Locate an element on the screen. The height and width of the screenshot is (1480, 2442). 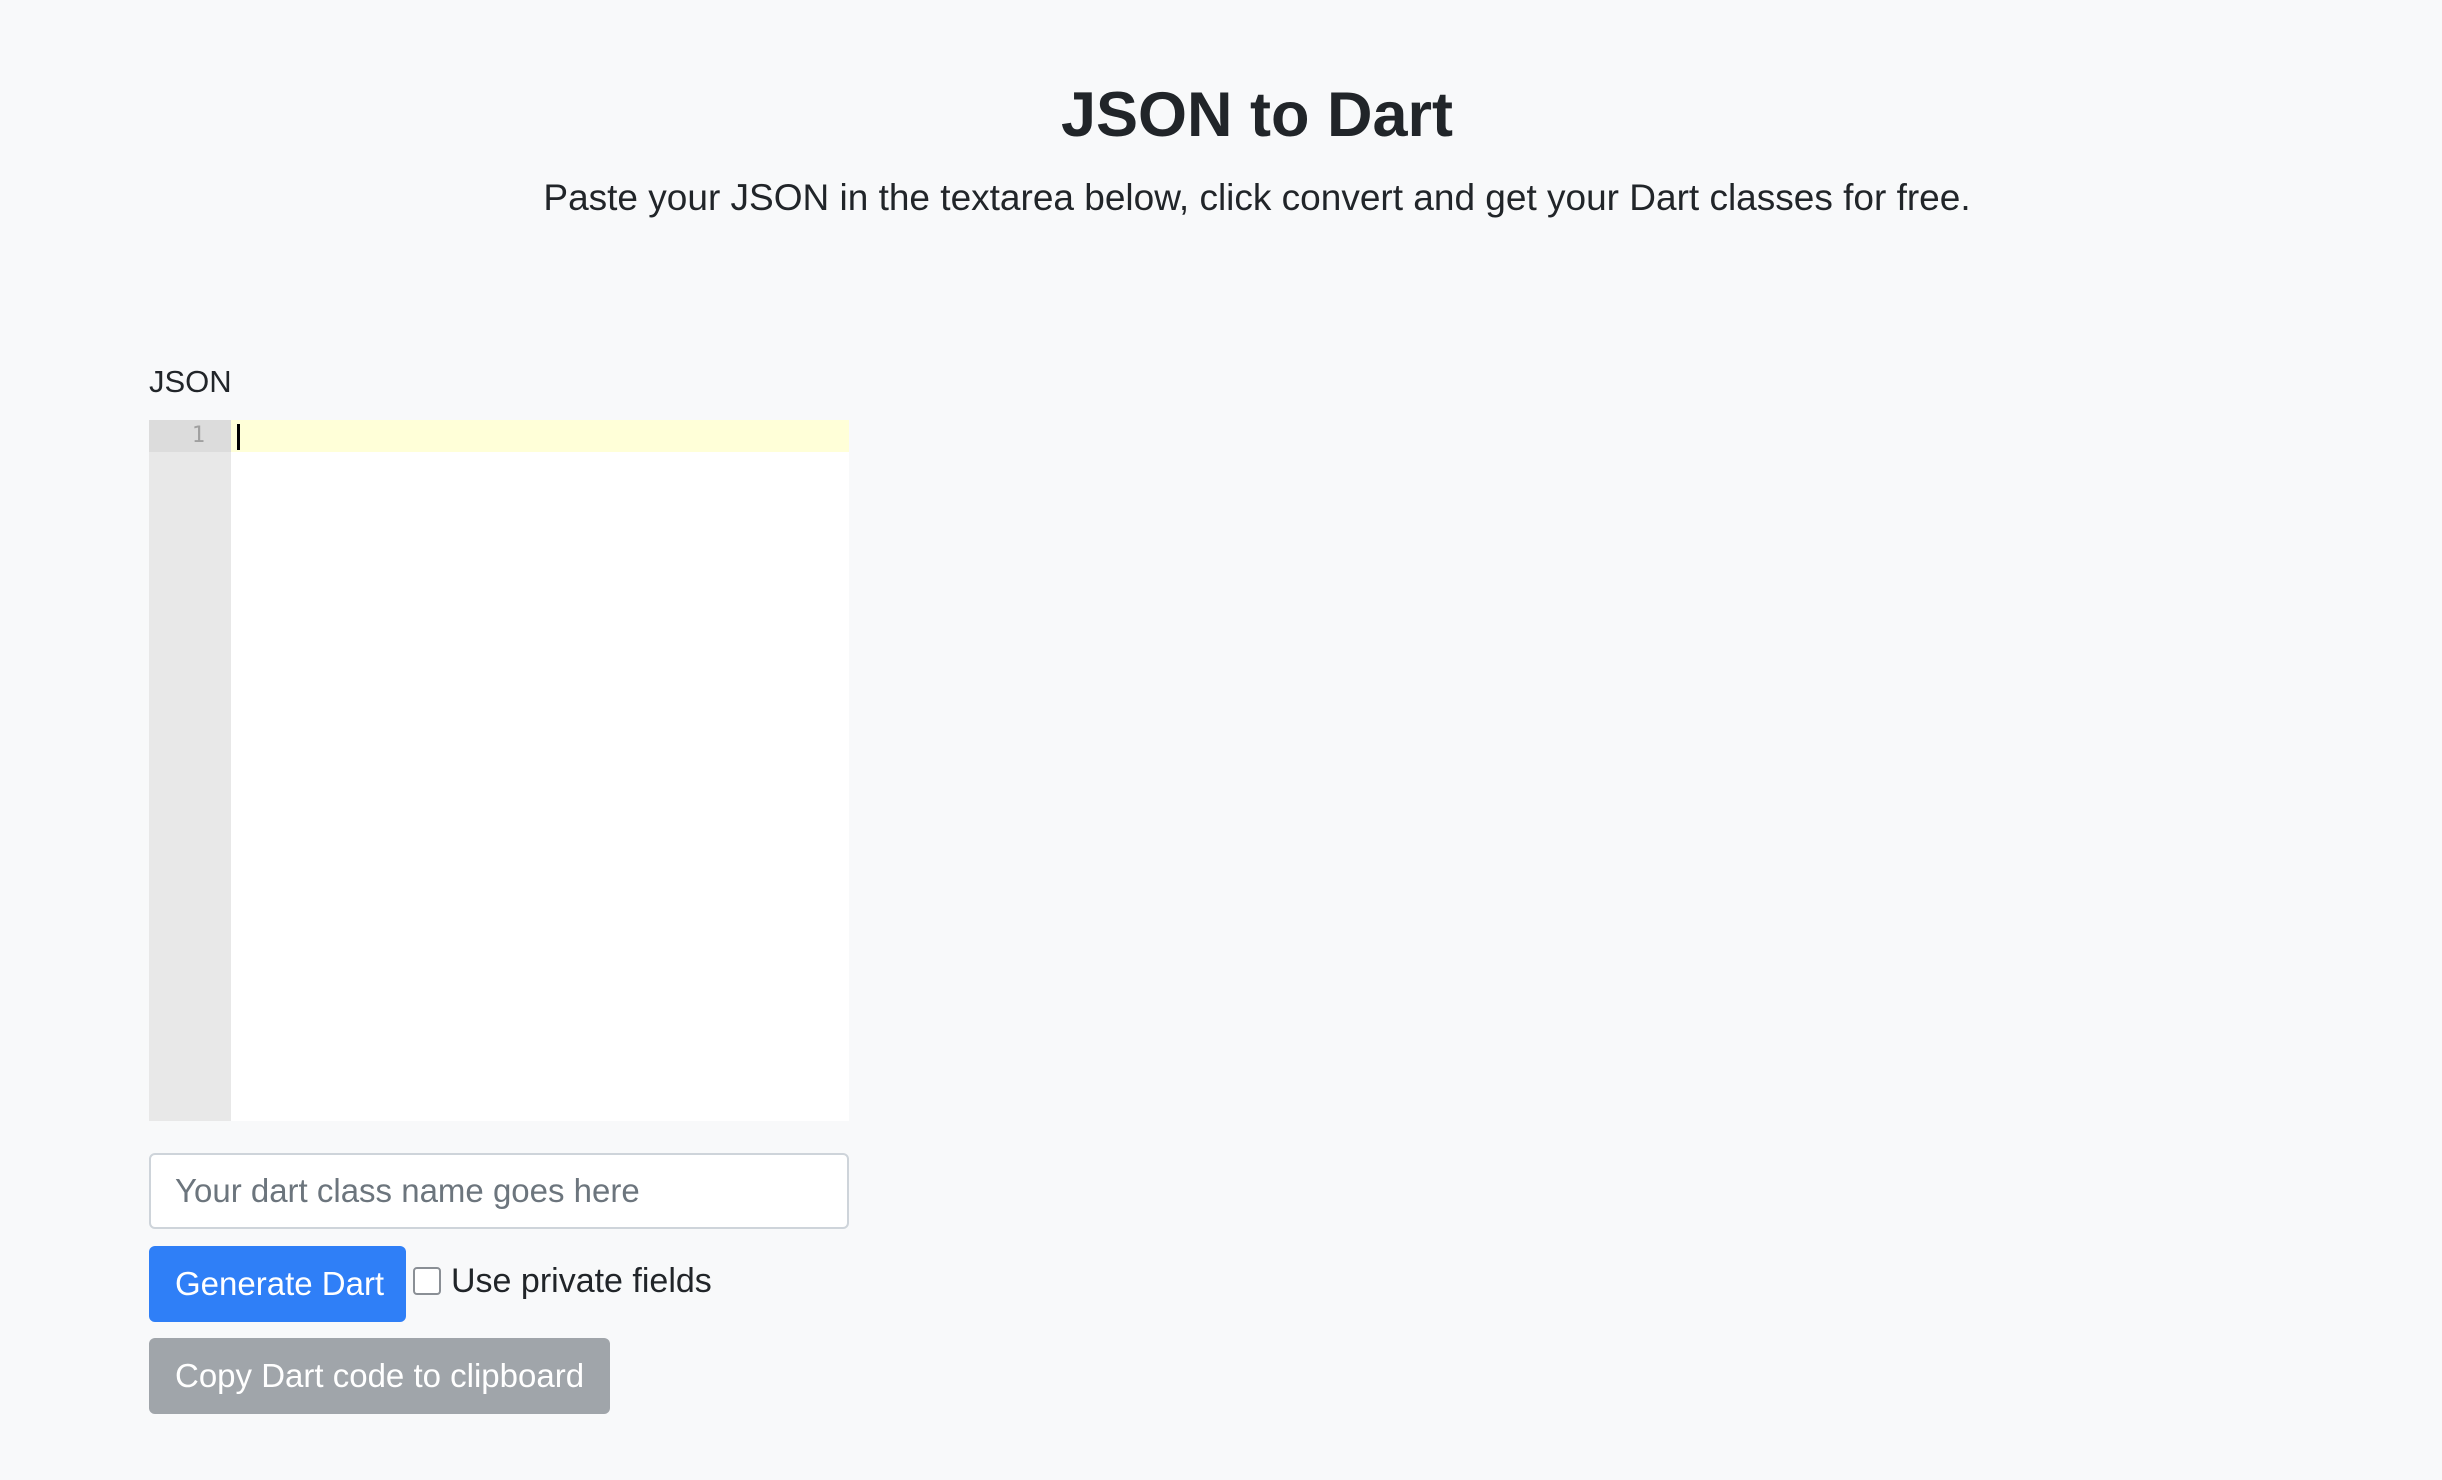
generate-dart-button: Generate Dart is located at coordinates (277, 1284).